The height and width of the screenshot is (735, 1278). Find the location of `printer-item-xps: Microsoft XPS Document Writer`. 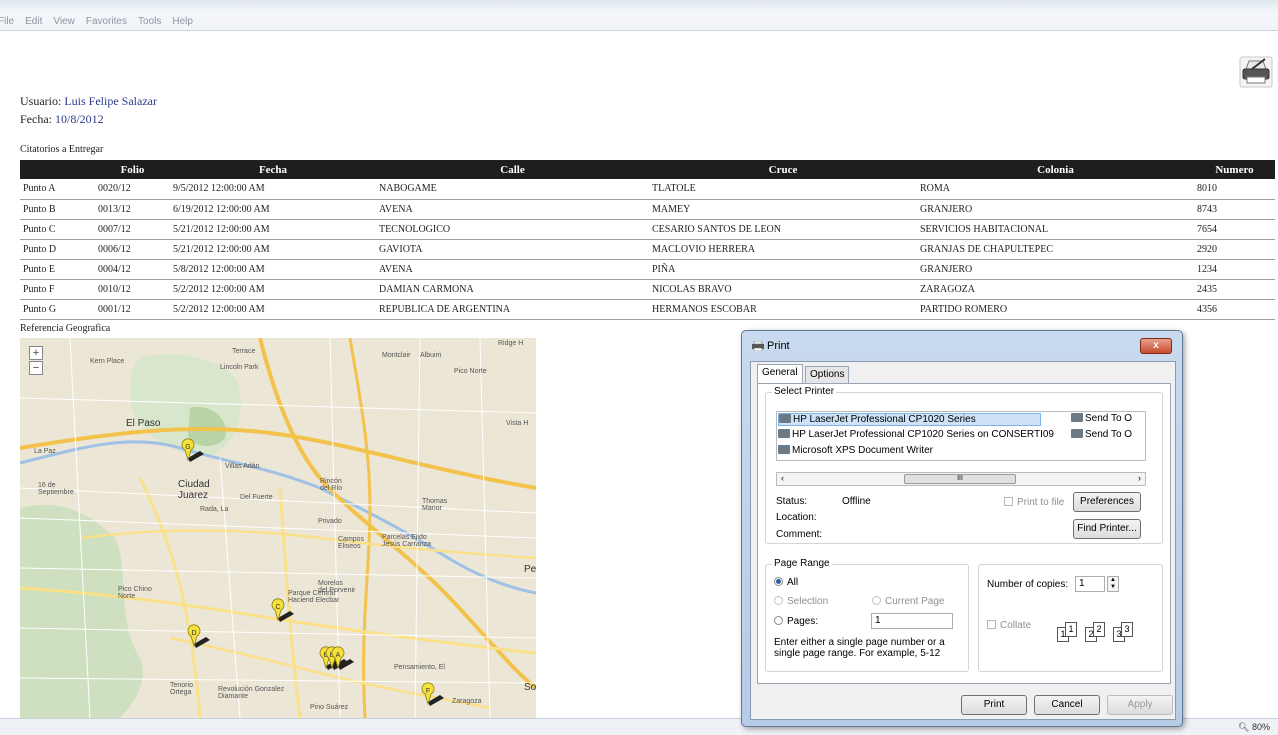

printer-item-xps: Microsoft XPS Document Writer is located at coordinates (855, 450).